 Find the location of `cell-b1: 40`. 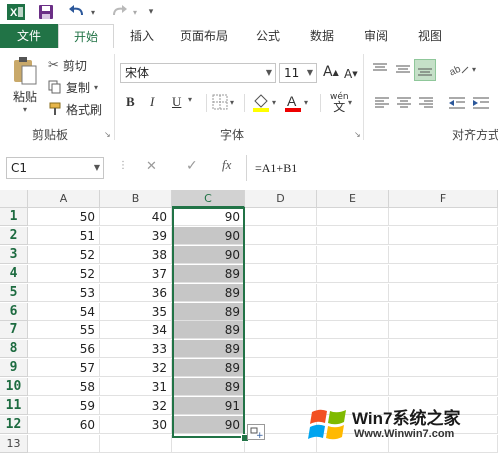

cell-b1: 40 is located at coordinates (136, 217).